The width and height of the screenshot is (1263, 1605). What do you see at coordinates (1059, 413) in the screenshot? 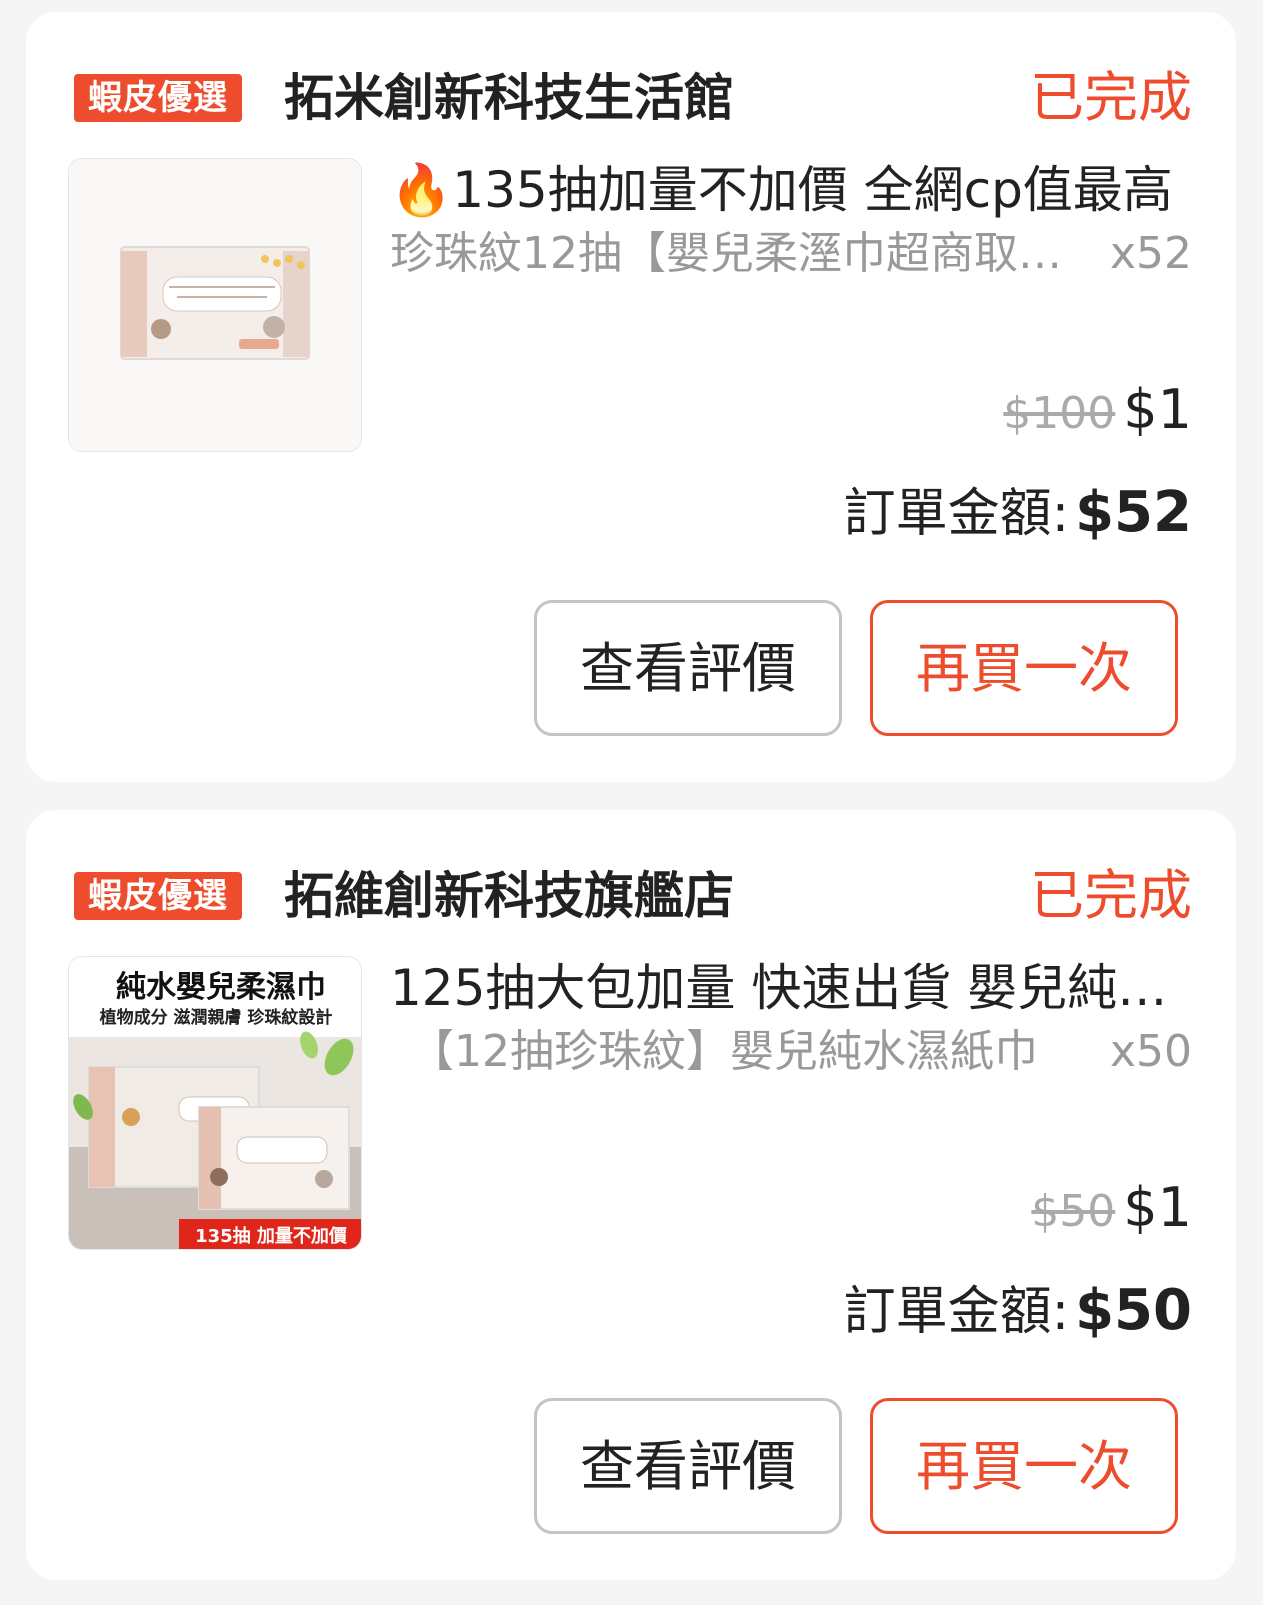
I see `original-price: $100` at bounding box center [1059, 413].